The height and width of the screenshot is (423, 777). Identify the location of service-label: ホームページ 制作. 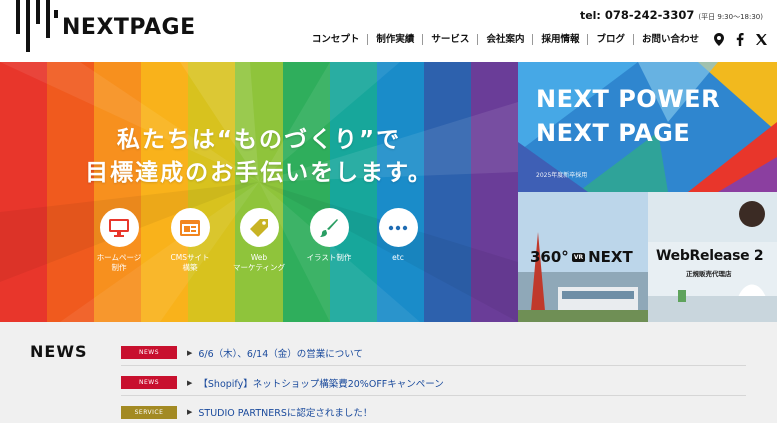
(119, 262).